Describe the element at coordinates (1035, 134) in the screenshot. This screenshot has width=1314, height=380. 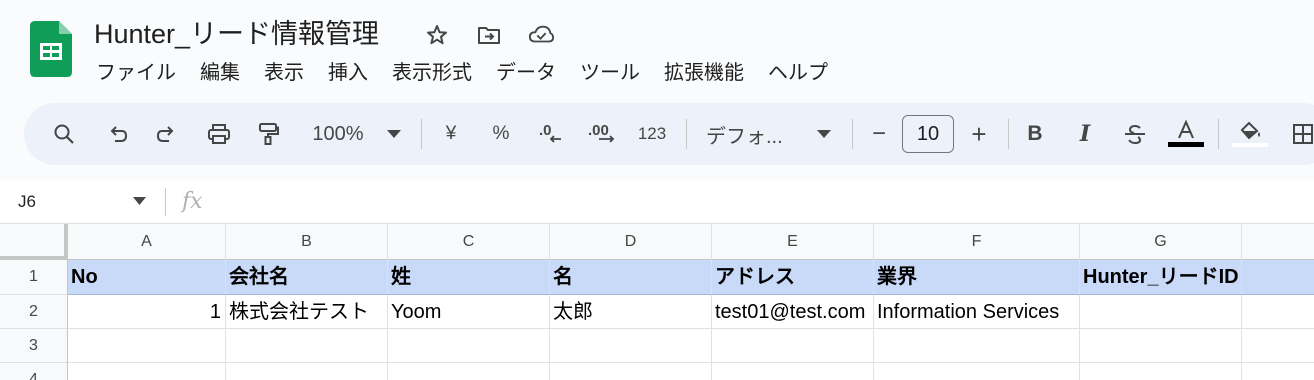
I see `bold-icon: B` at that location.